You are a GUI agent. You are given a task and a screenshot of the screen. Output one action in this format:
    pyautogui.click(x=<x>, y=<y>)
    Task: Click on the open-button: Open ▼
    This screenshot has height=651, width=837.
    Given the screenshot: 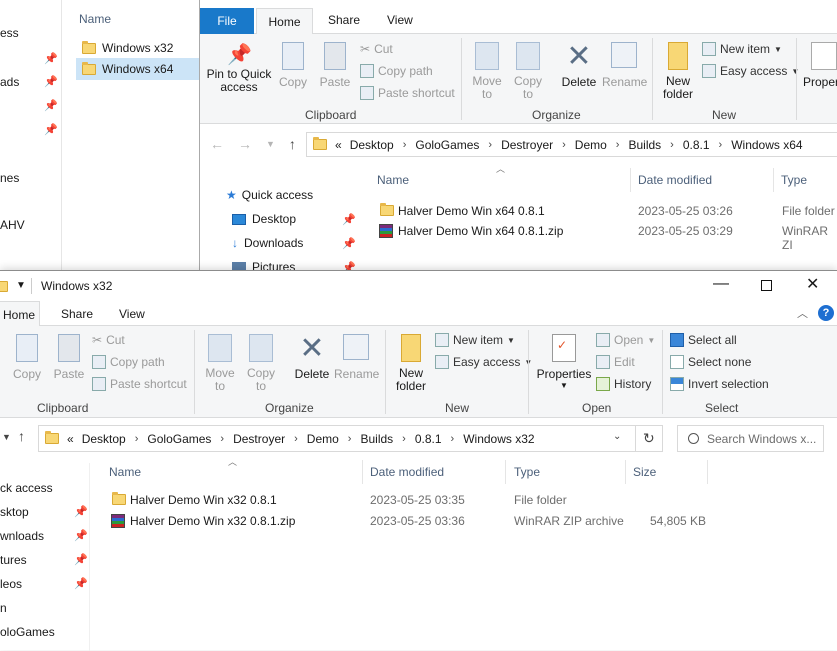 What is the action you would take?
    pyautogui.click(x=625, y=340)
    